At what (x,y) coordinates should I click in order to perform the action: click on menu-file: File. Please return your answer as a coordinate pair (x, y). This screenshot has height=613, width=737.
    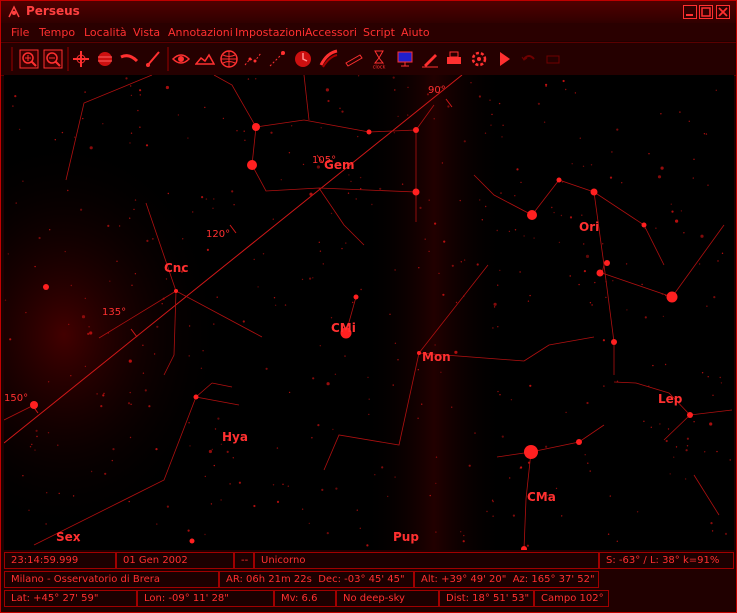
    Looking at the image, I should click on (20, 32).